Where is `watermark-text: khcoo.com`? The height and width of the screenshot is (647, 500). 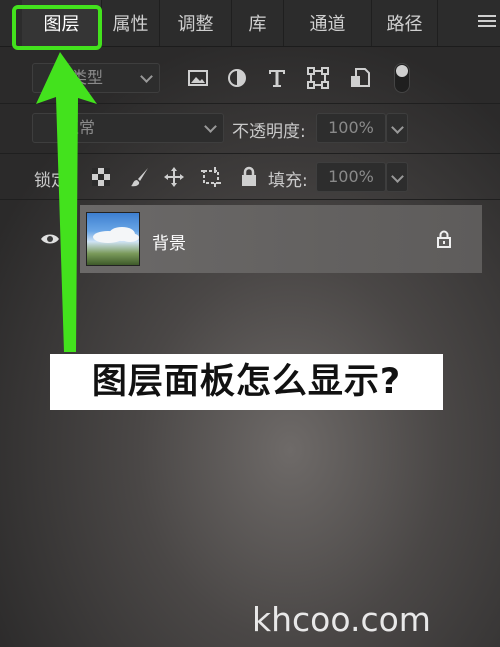
watermark-text: khcoo.com is located at coordinates (341, 619).